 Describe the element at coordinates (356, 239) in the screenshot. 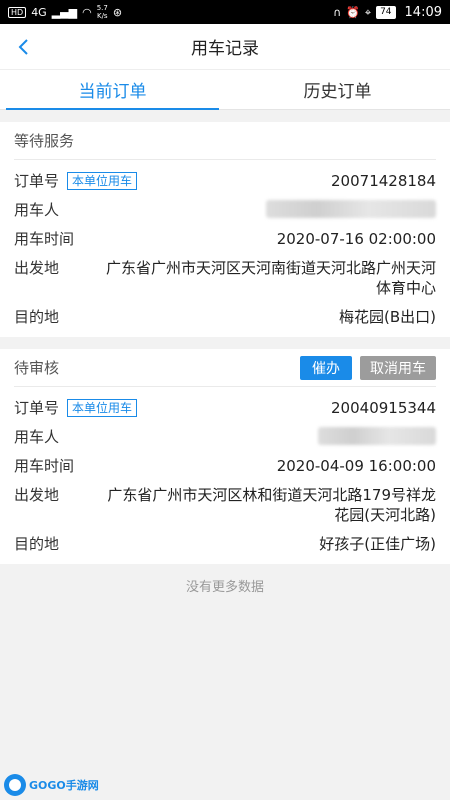

I see `use-time: 2020-07-16 02:00:00` at that location.